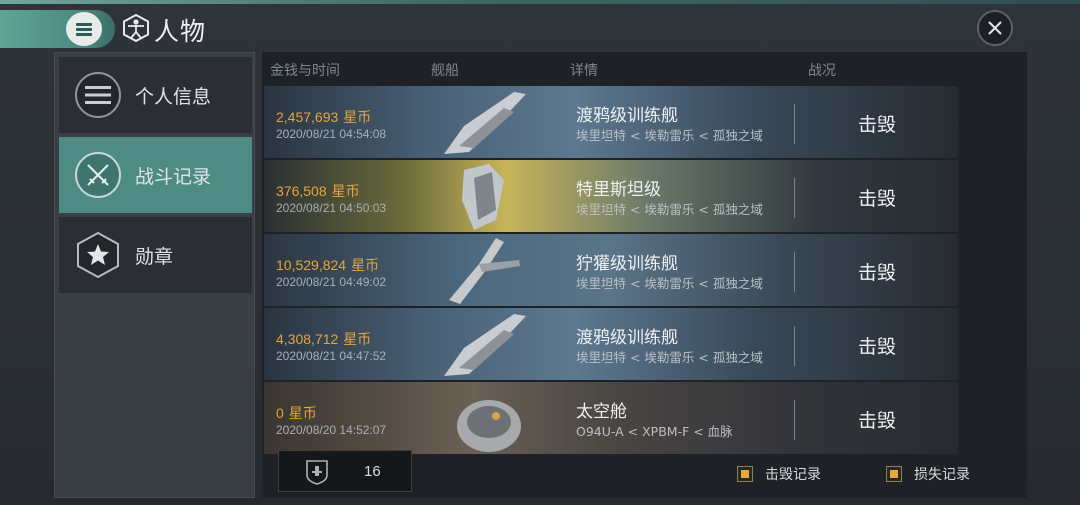 This screenshot has width=1080, height=505. What do you see at coordinates (180, 31) in the screenshot?
I see `page-title: 人物` at bounding box center [180, 31].